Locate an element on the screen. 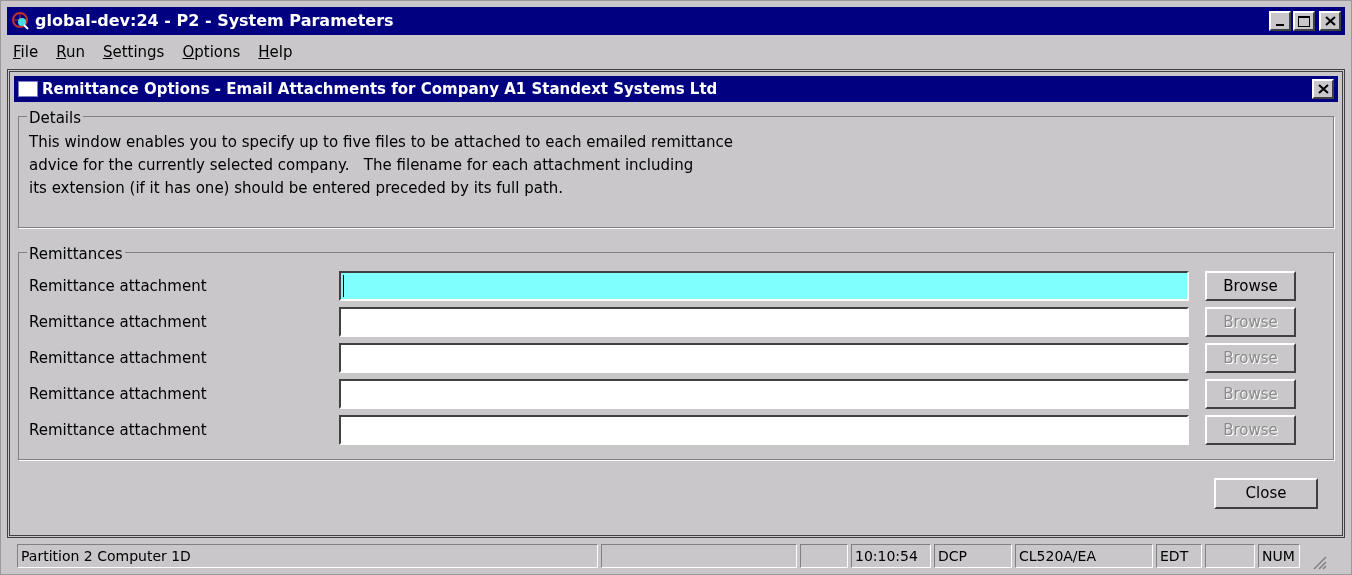 This screenshot has height=575, width=1352. status-panel: NUM is located at coordinates (1279, 556).